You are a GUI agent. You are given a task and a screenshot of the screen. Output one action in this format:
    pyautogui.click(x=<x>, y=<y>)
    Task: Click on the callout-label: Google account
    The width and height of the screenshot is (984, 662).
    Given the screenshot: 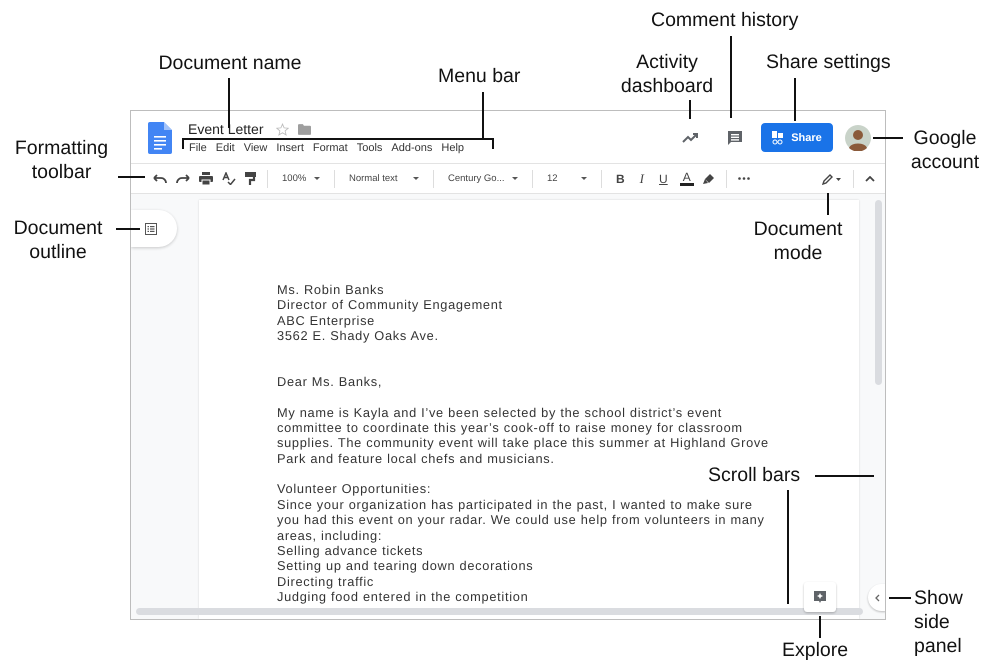 What is the action you would take?
    pyautogui.click(x=945, y=150)
    